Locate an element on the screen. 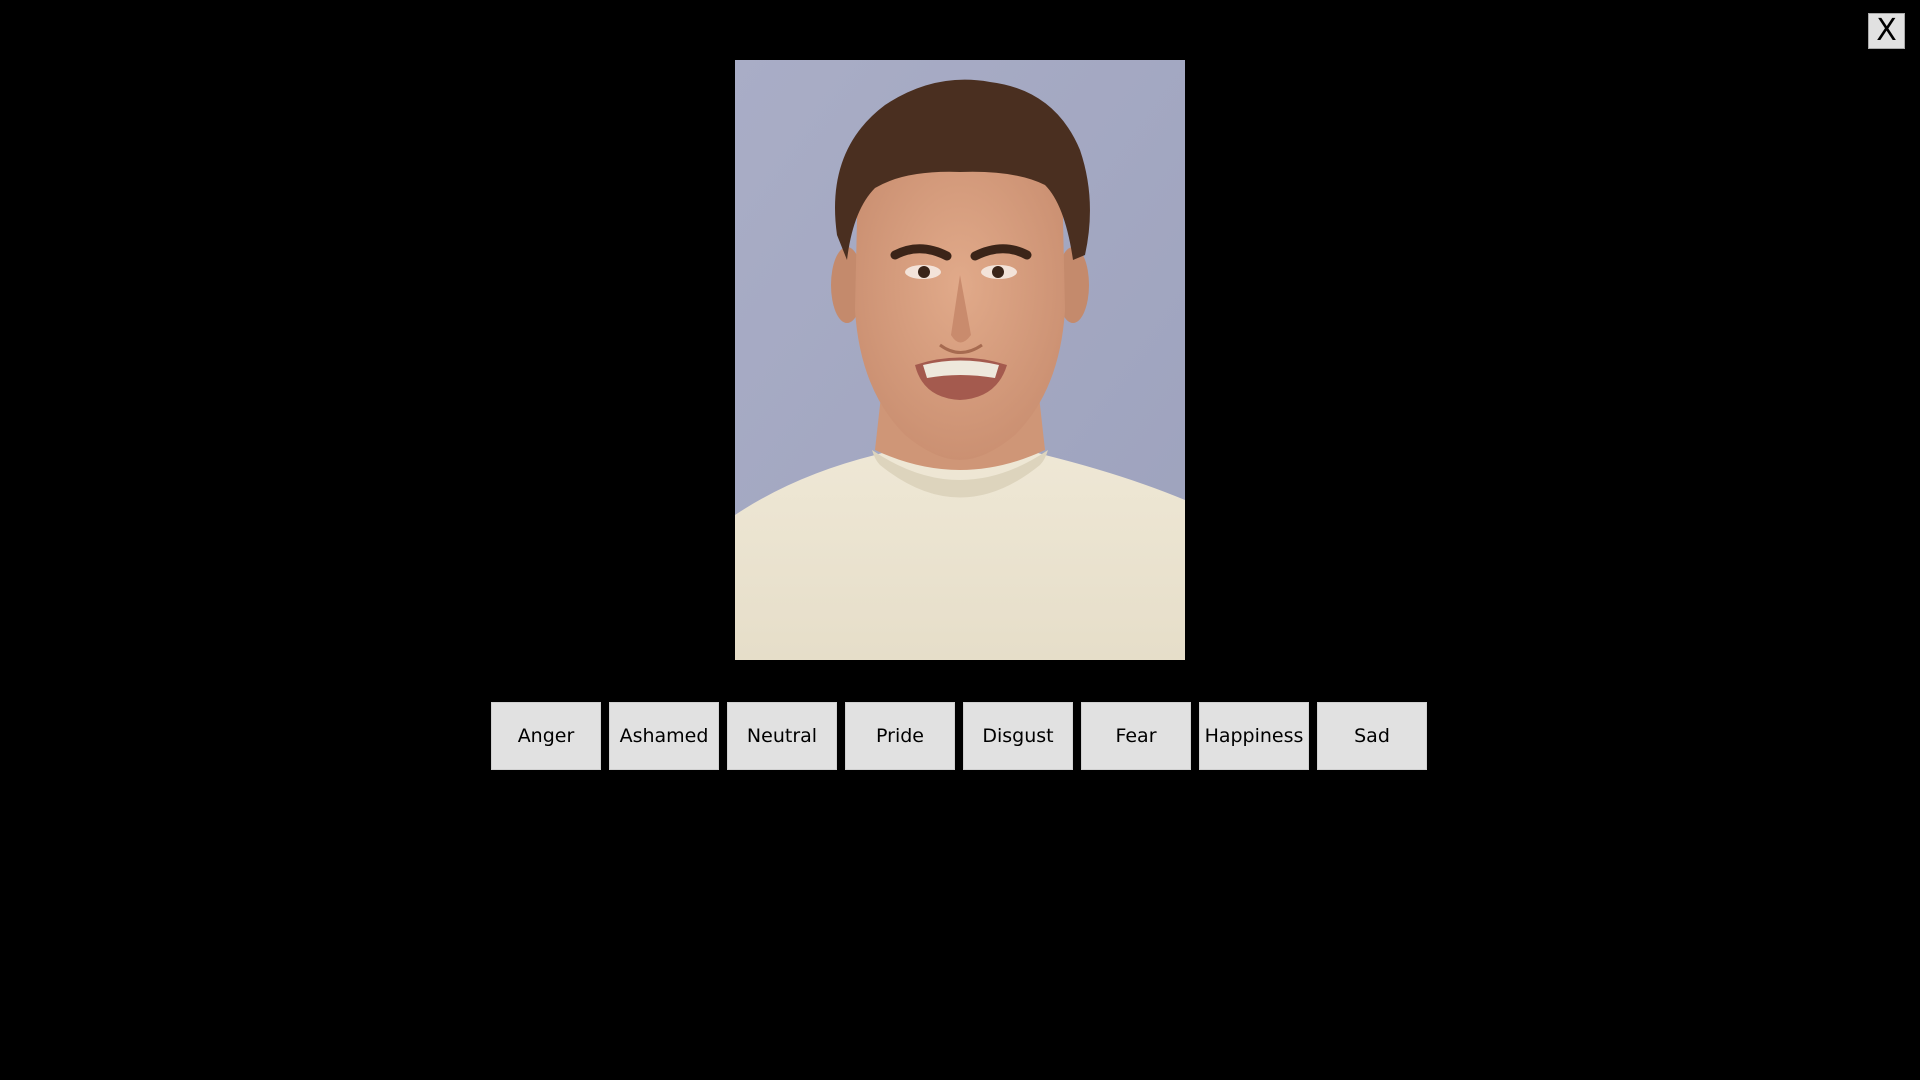 The height and width of the screenshot is (1080, 1920). close-button: X is located at coordinates (1886, 31).